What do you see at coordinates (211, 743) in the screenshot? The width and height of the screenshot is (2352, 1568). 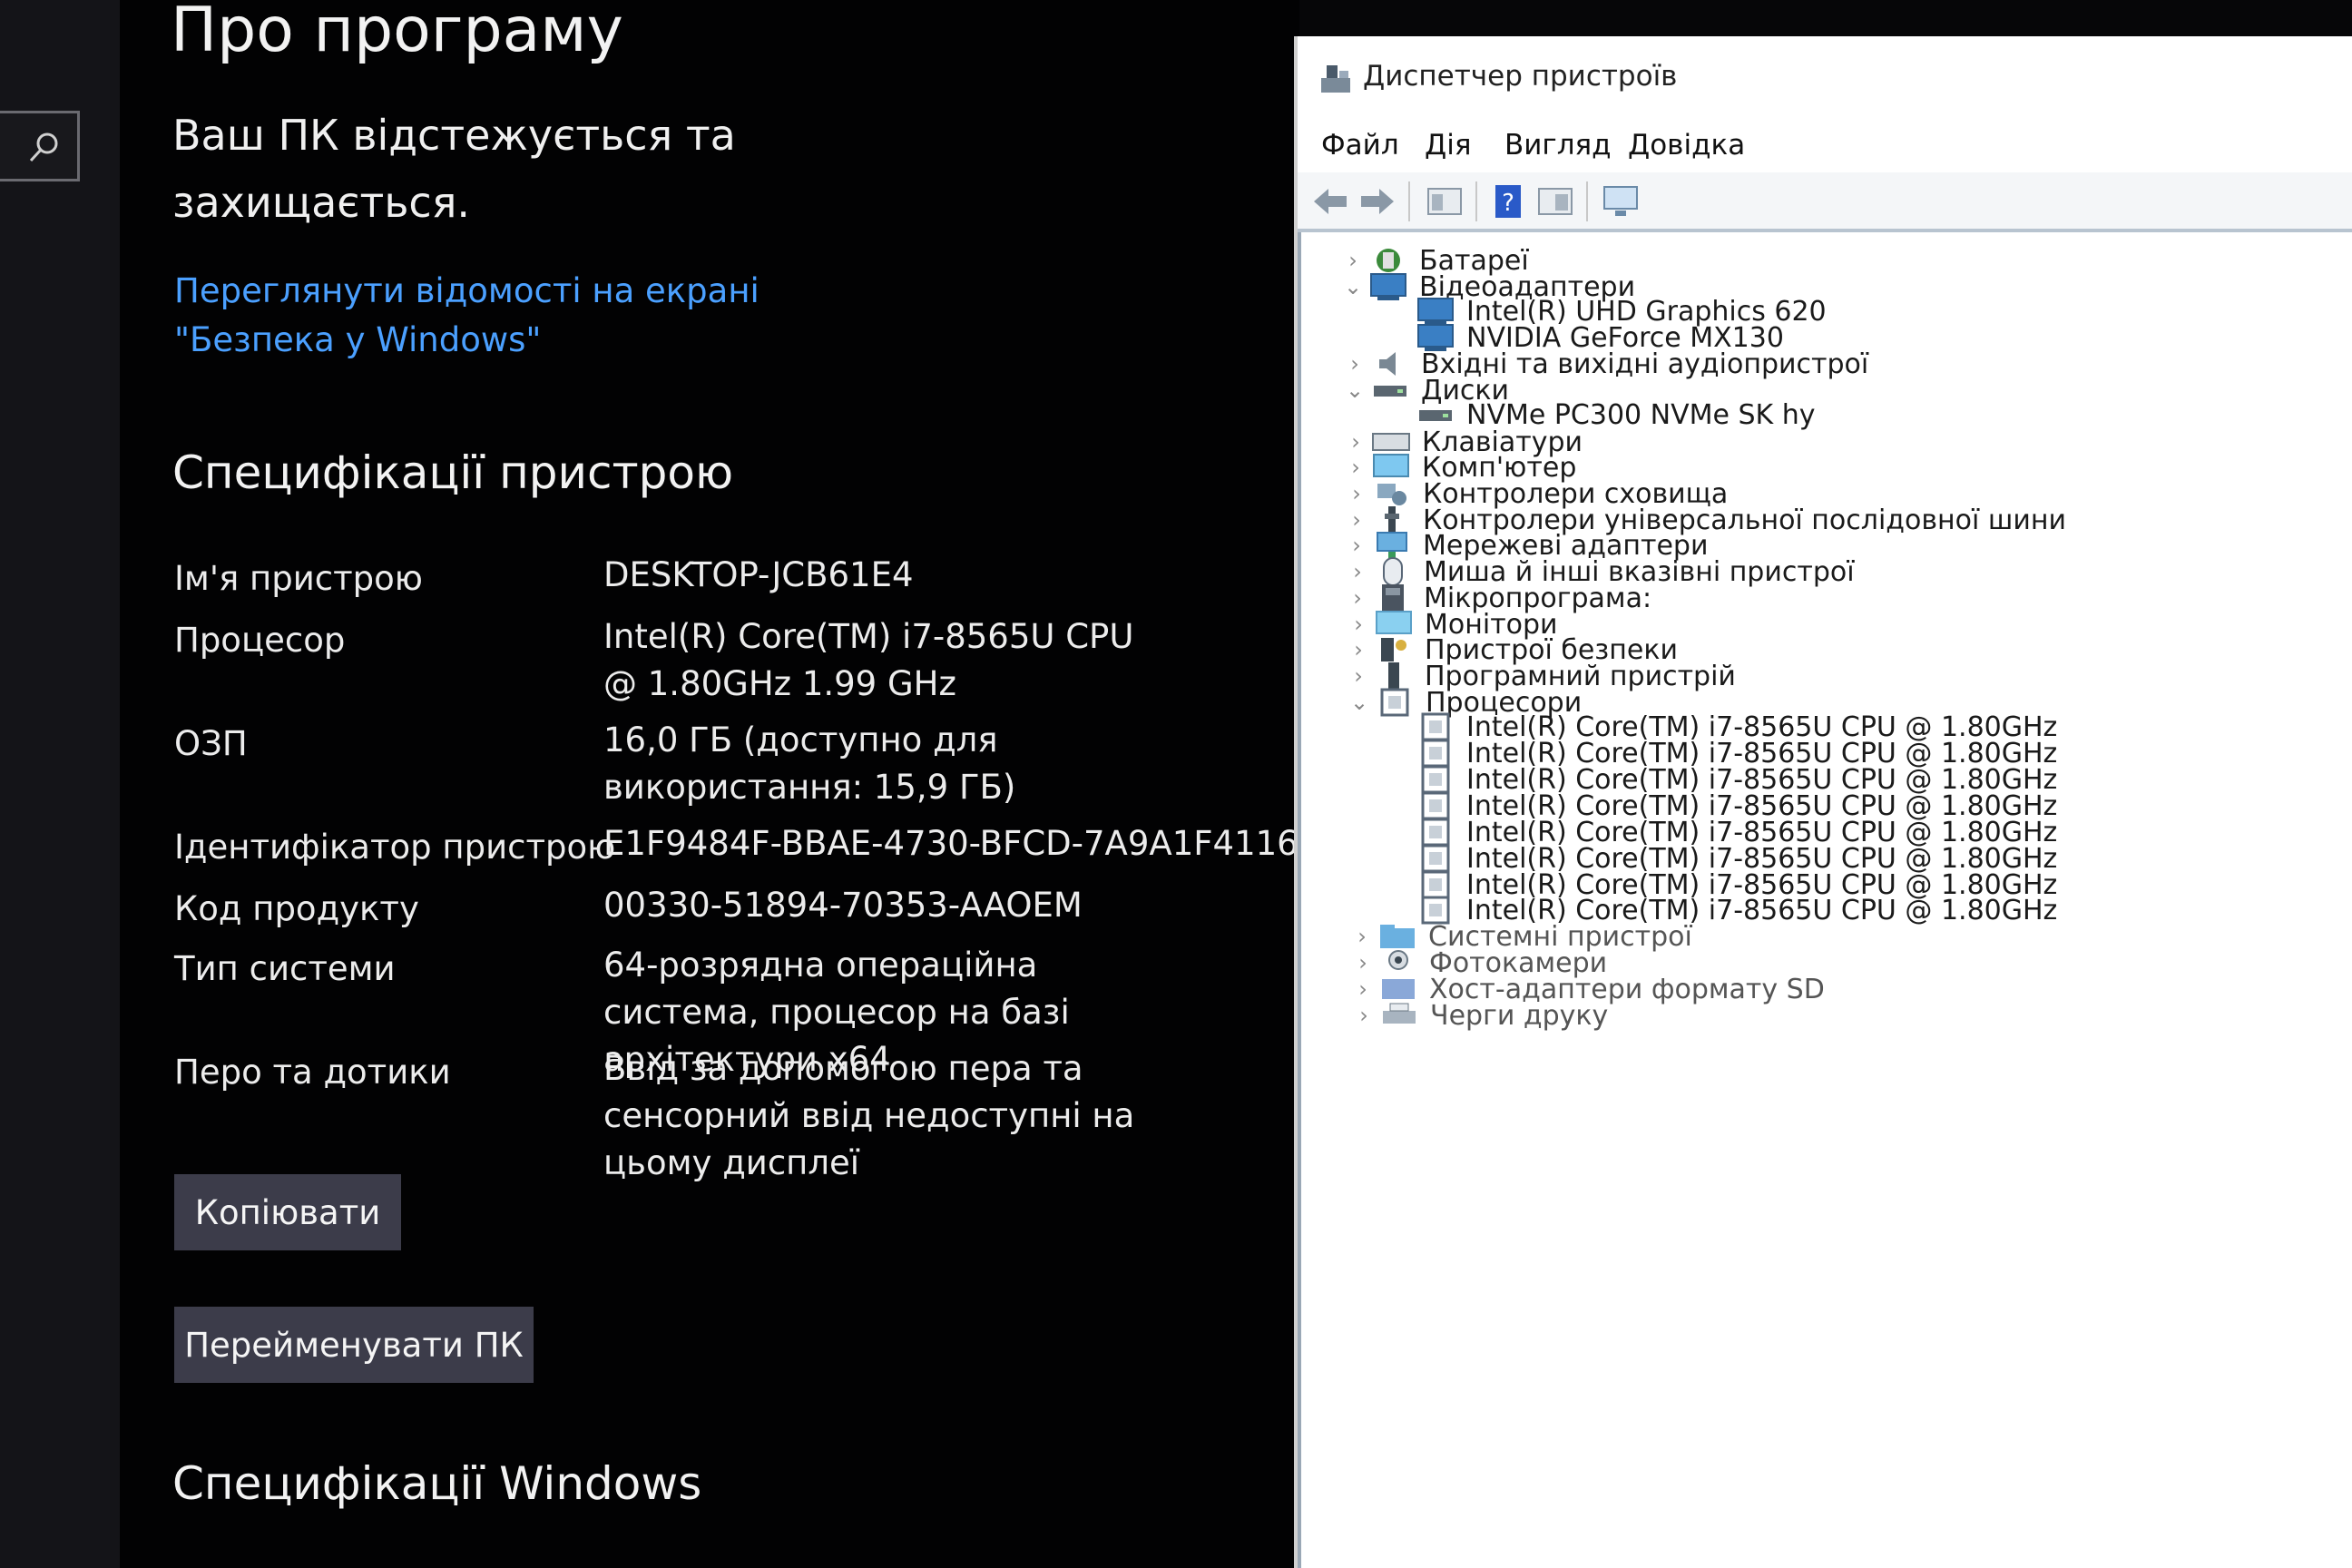 I see `spec-label: ОЗП` at bounding box center [211, 743].